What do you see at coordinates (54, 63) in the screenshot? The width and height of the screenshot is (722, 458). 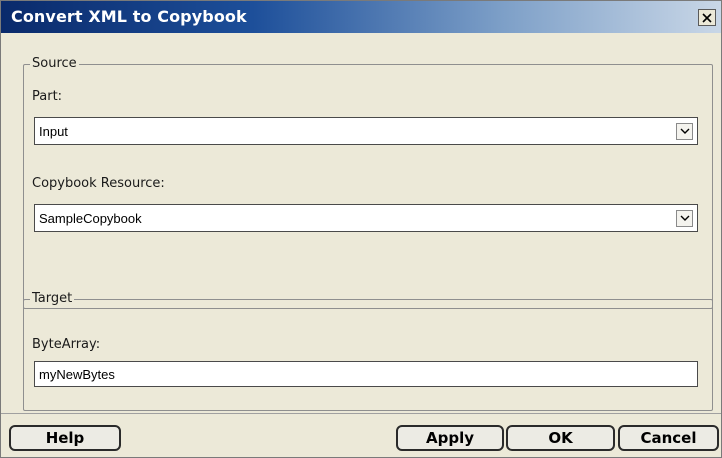 I see `source-legend: Source` at bounding box center [54, 63].